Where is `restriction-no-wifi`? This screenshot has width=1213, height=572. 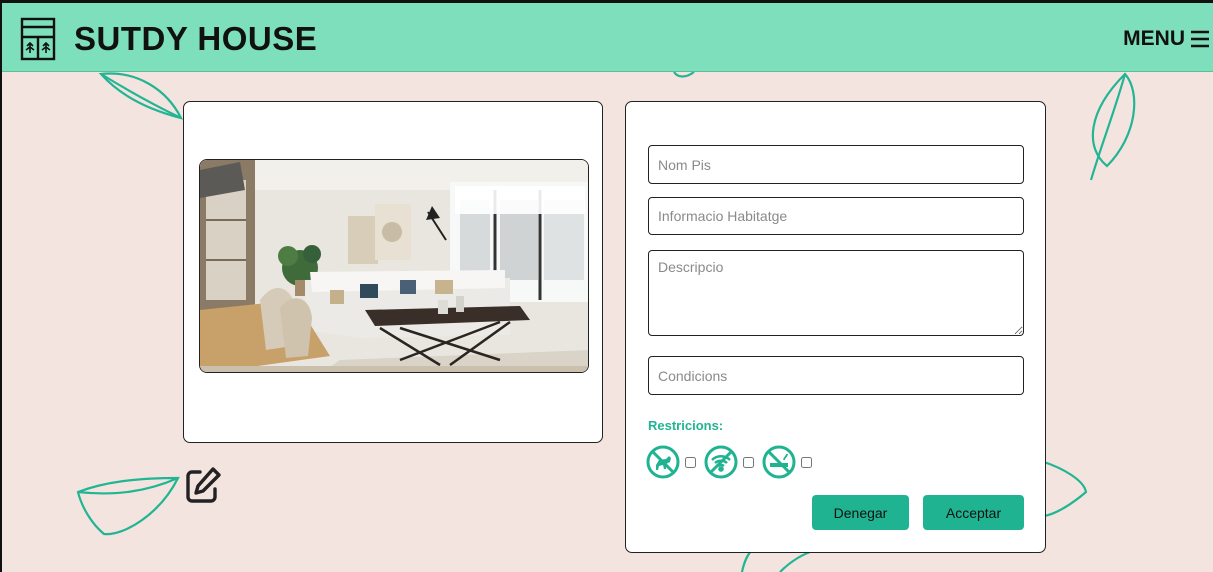
restriction-no-wifi is located at coordinates (729, 462).